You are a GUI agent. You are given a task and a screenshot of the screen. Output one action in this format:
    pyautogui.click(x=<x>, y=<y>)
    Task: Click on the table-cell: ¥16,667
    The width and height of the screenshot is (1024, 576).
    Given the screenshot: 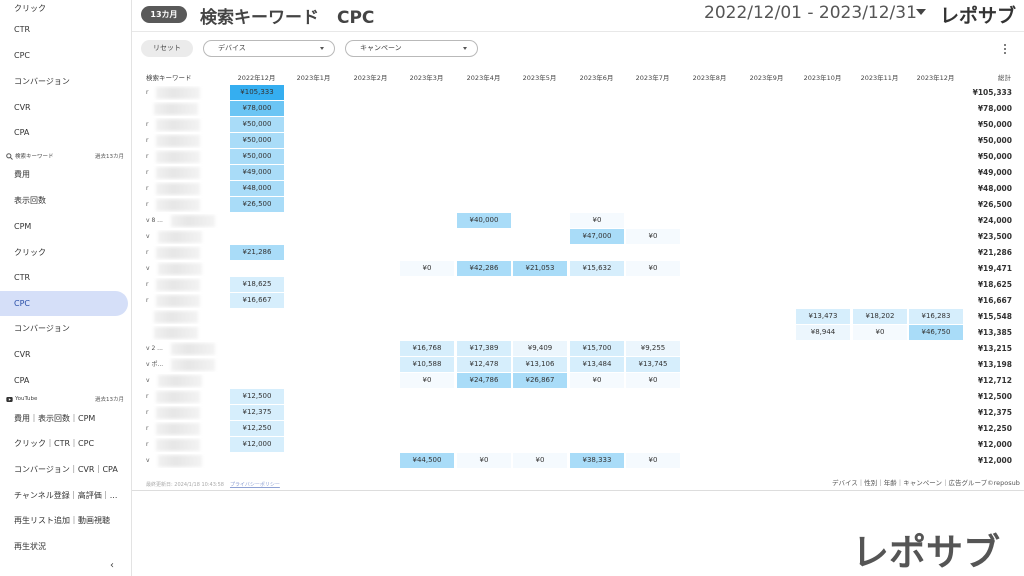 What is the action you would take?
    pyautogui.click(x=257, y=300)
    